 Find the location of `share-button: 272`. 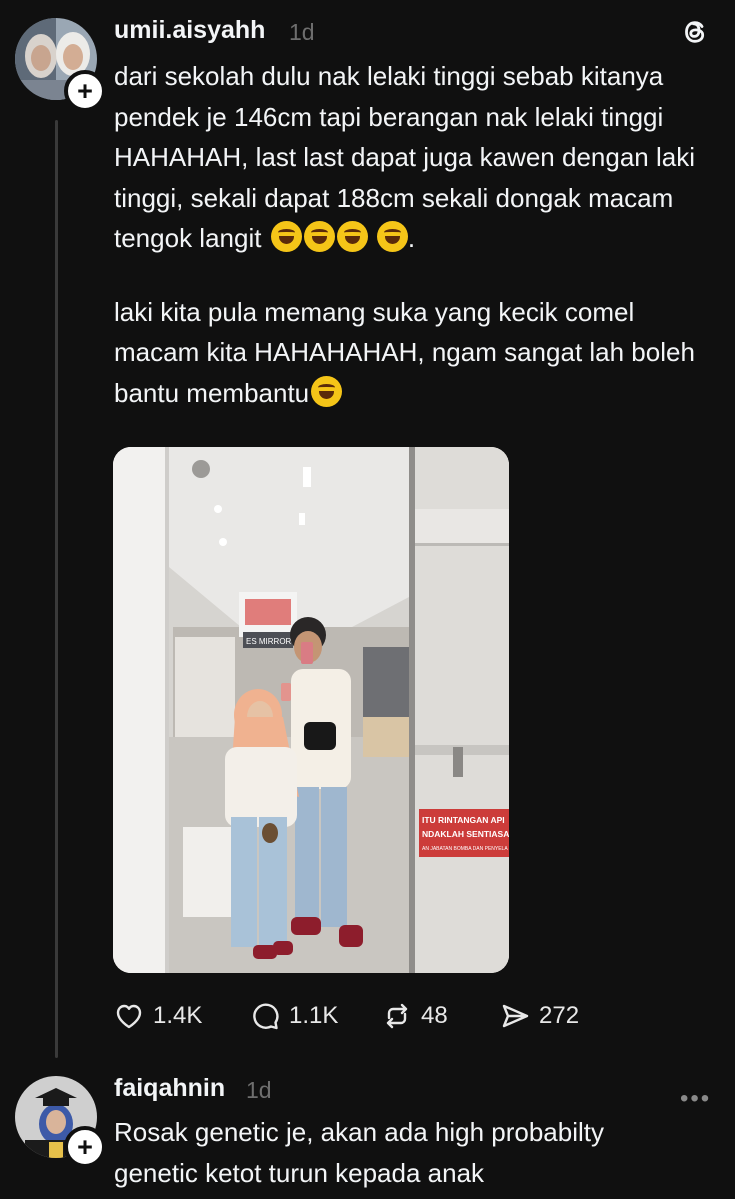

share-button: 272 is located at coordinates (539, 1016).